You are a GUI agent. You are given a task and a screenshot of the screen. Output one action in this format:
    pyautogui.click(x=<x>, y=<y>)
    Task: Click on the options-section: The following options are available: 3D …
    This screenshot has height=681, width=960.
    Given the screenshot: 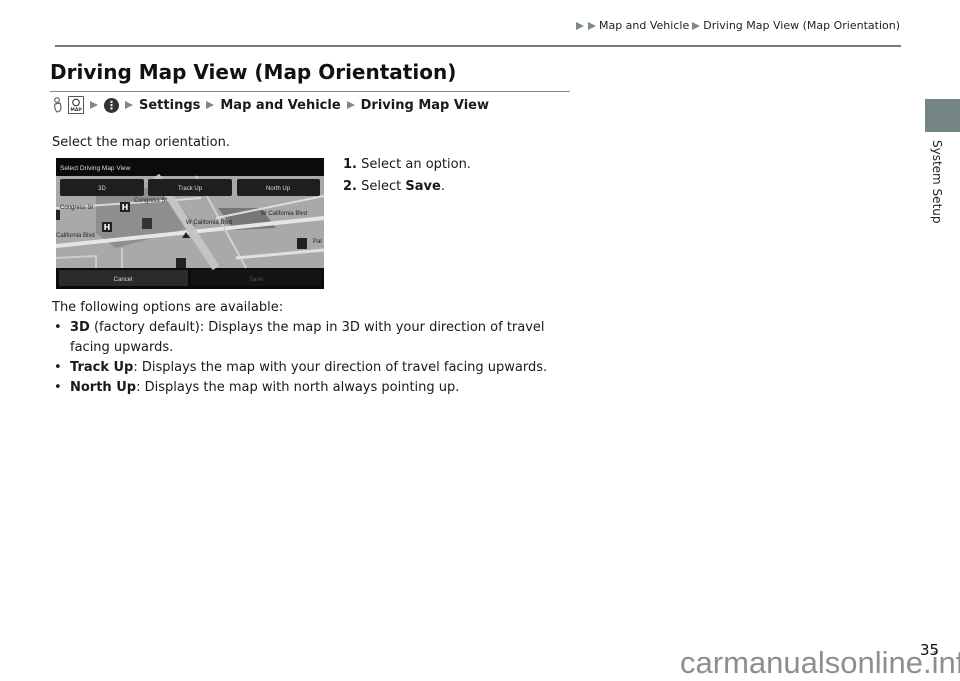 What is the action you would take?
    pyautogui.click(x=312, y=348)
    